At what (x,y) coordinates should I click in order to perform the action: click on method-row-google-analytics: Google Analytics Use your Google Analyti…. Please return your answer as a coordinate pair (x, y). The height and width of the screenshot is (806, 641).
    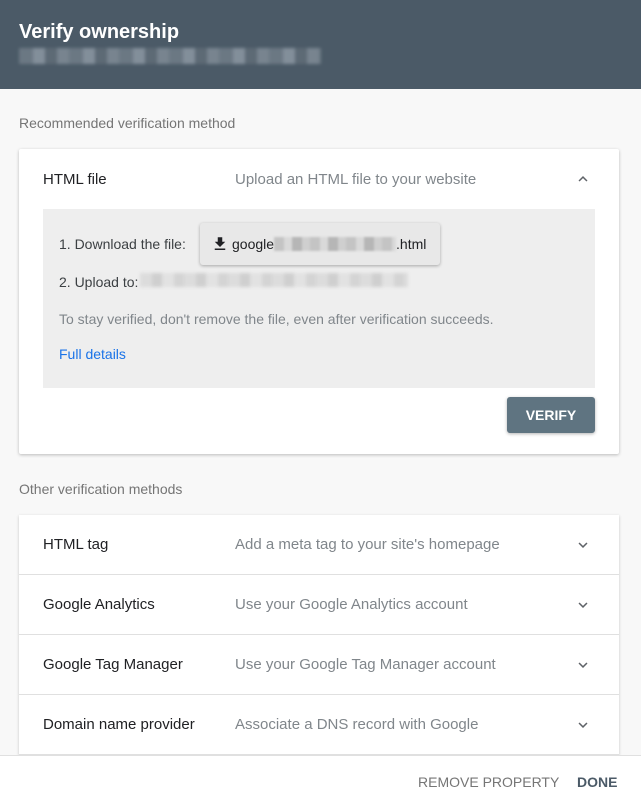
    Looking at the image, I should click on (319, 605).